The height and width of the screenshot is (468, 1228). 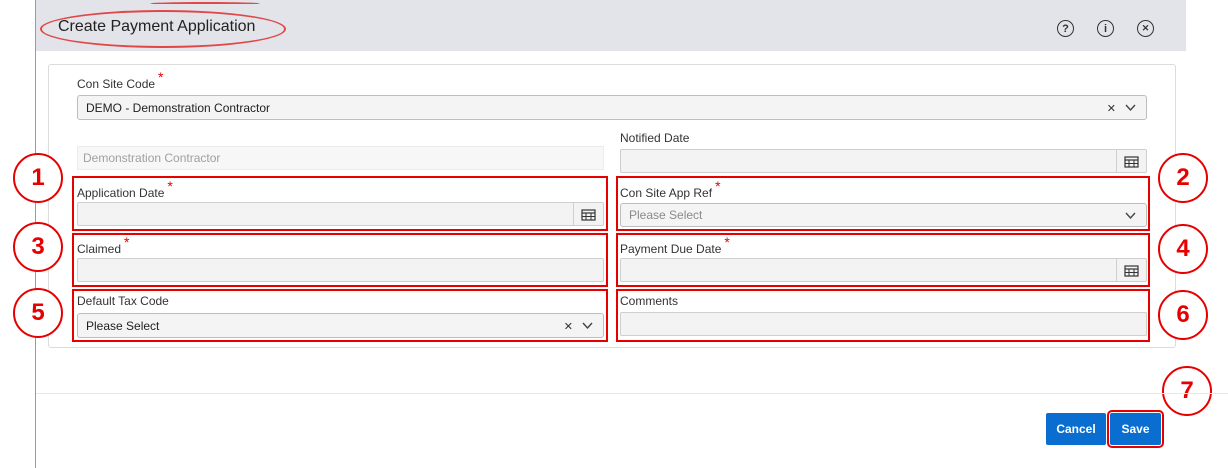 I want to click on info-icon: i, so click(x=1105, y=28).